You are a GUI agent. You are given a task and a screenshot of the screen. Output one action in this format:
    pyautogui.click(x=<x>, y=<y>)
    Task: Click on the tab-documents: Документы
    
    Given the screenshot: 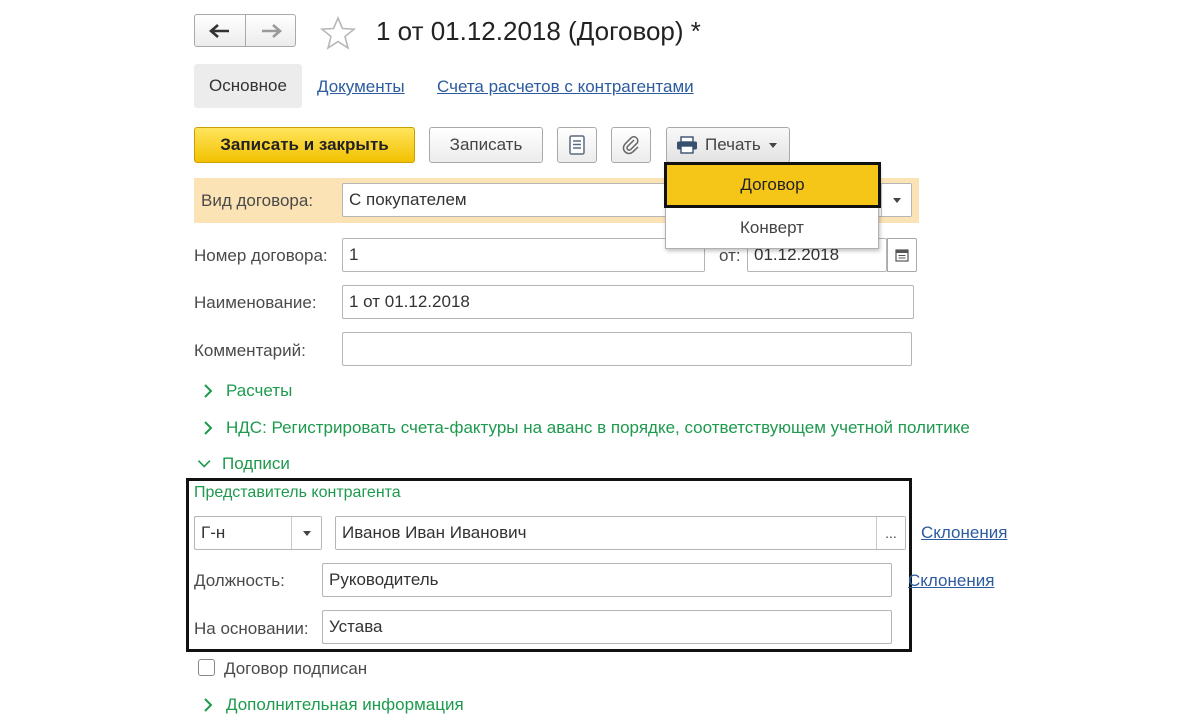 What is the action you would take?
    pyautogui.click(x=361, y=87)
    